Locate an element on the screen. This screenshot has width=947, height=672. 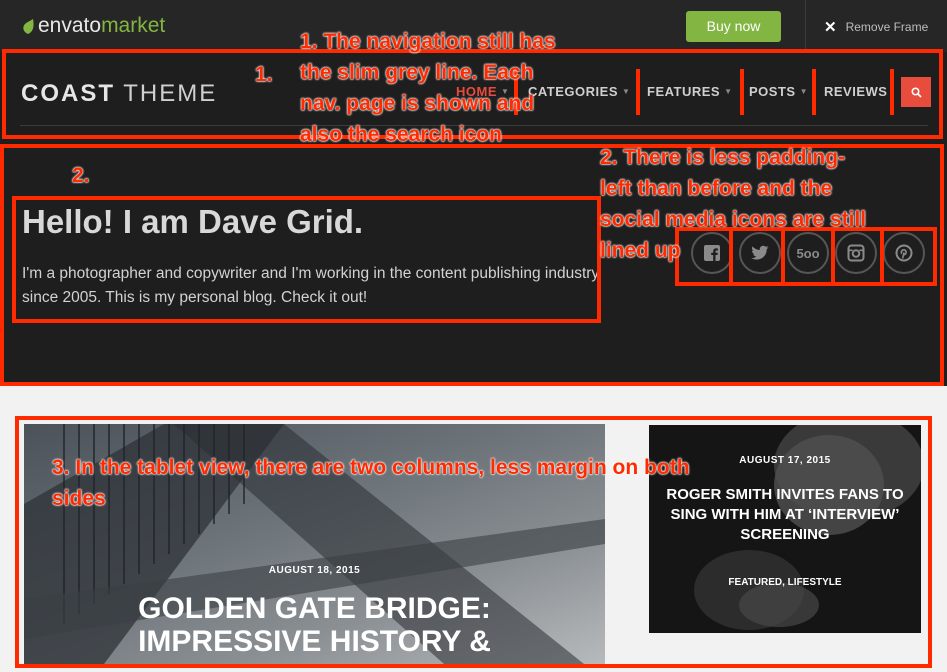
bar-divider is located at coordinates (805, 26).